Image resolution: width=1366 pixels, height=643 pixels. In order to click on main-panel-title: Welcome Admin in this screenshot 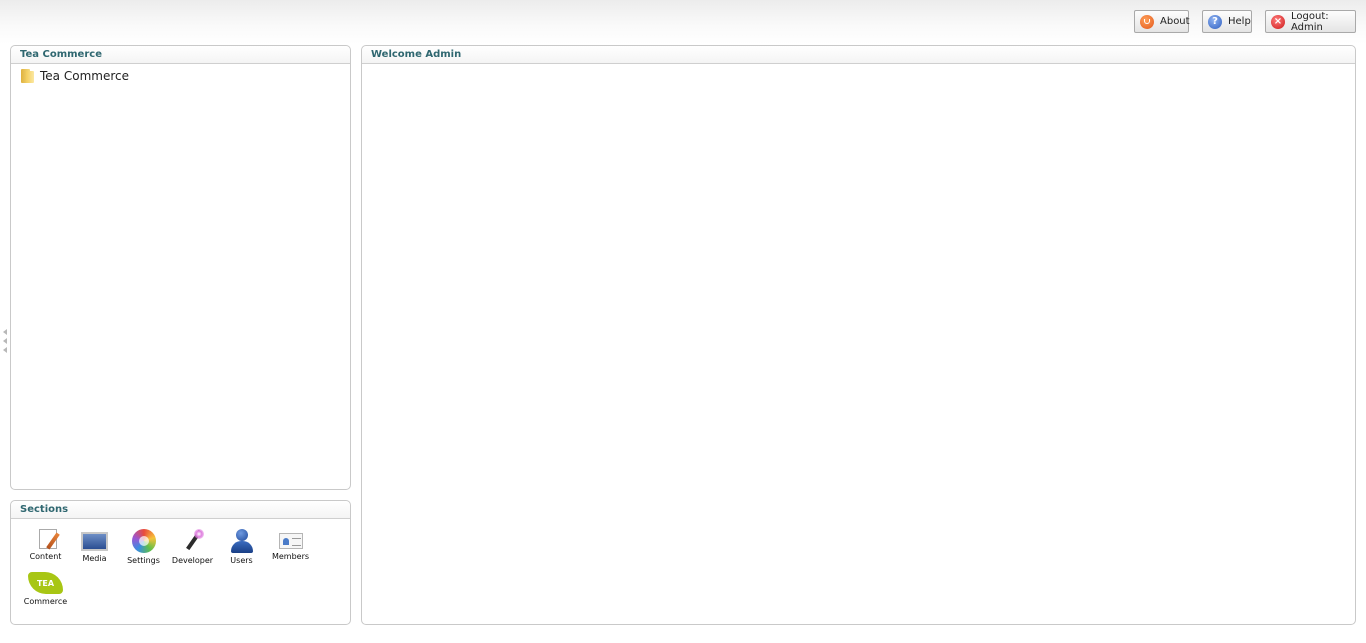, I will do `click(858, 55)`.